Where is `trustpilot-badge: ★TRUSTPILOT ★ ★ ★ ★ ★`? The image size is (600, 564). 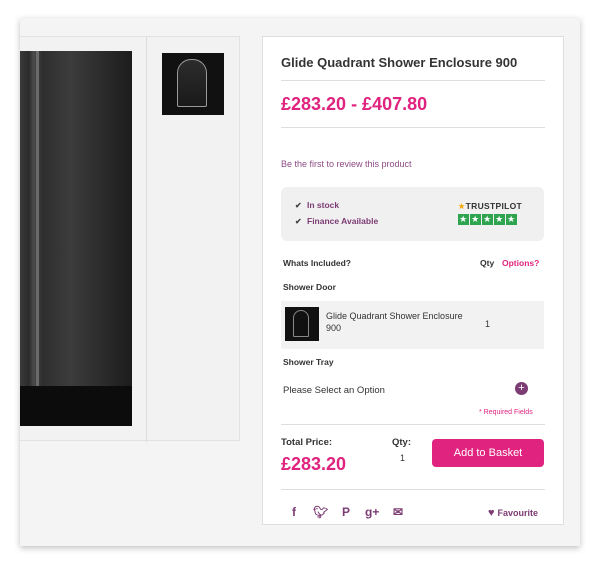 trustpilot-badge: ★TRUSTPILOT ★ ★ ★ ★ ★ is located at coordinates (489, 213).